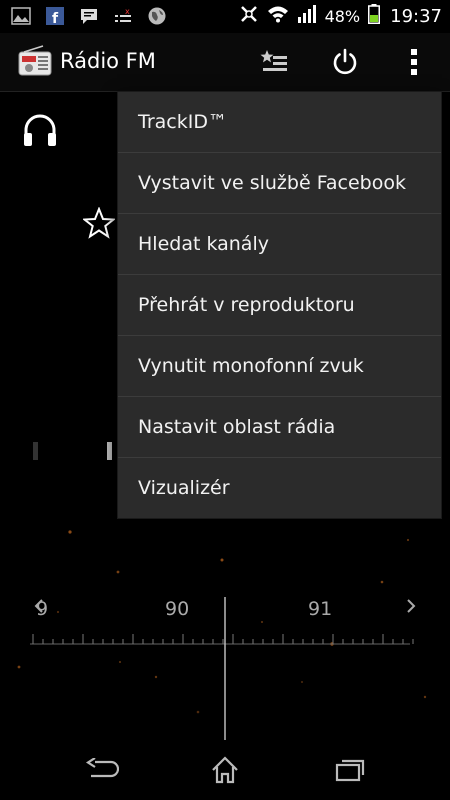 The image size is (450, 800). What do you see at coordinates (279, 427) in the screenshot?
I see `menu-item-set-radio-region: Nastavit oblast rádia` at bounding box center [279, 427].